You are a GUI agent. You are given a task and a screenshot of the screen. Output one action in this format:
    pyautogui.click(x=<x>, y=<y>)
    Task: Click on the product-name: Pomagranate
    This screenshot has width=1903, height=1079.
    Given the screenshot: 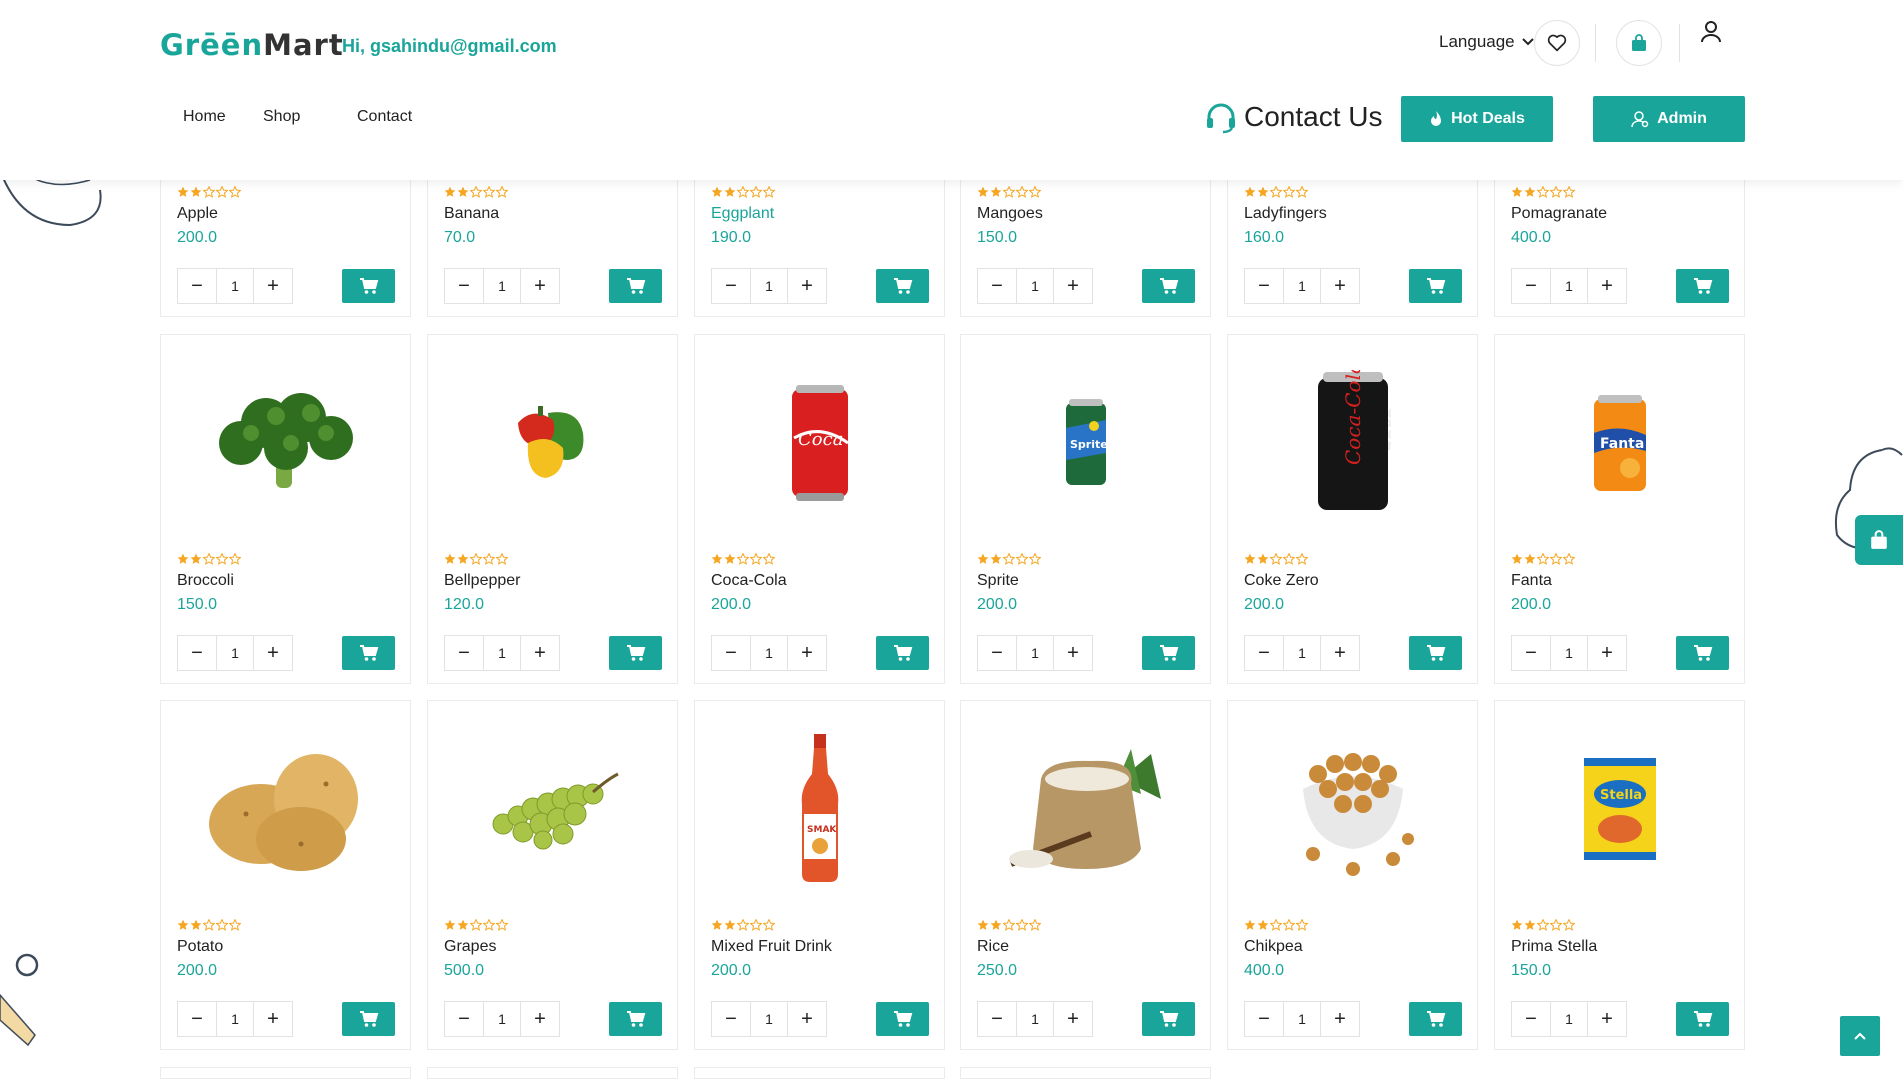 What is the action you would take?
    pyautogui.click(x=1559, y=214)
    